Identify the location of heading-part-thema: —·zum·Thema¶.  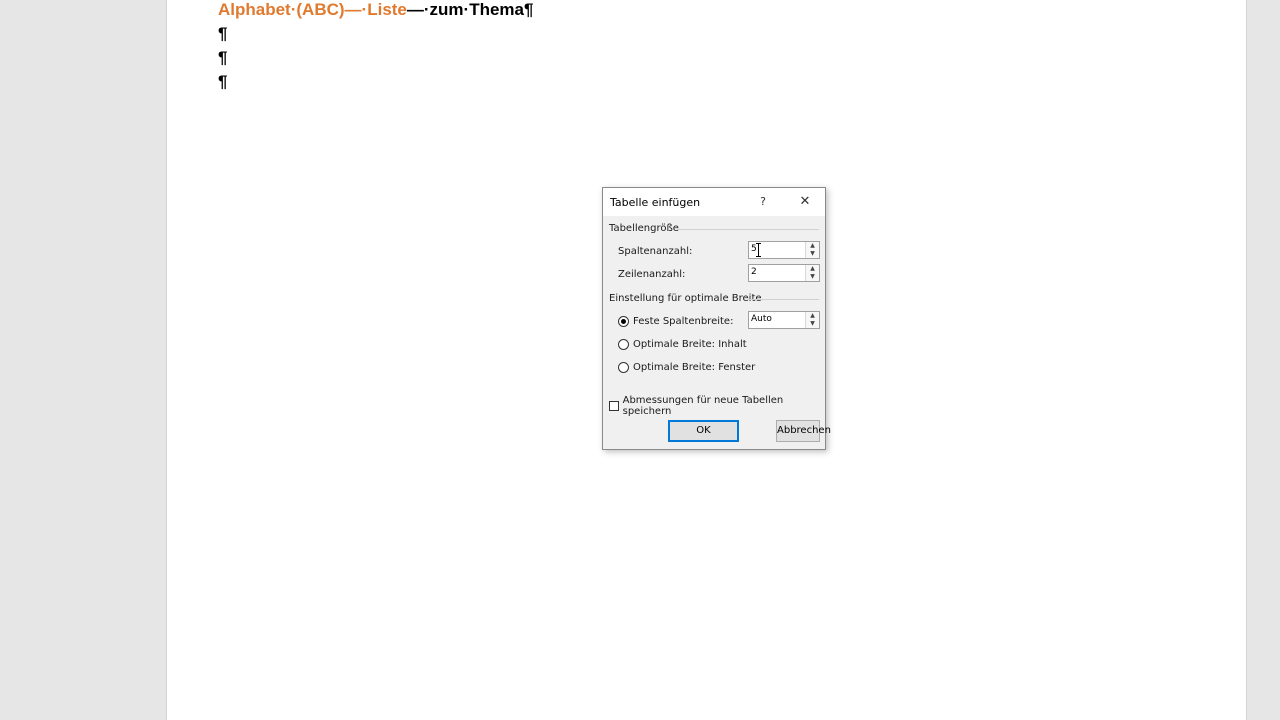
(470, 9).